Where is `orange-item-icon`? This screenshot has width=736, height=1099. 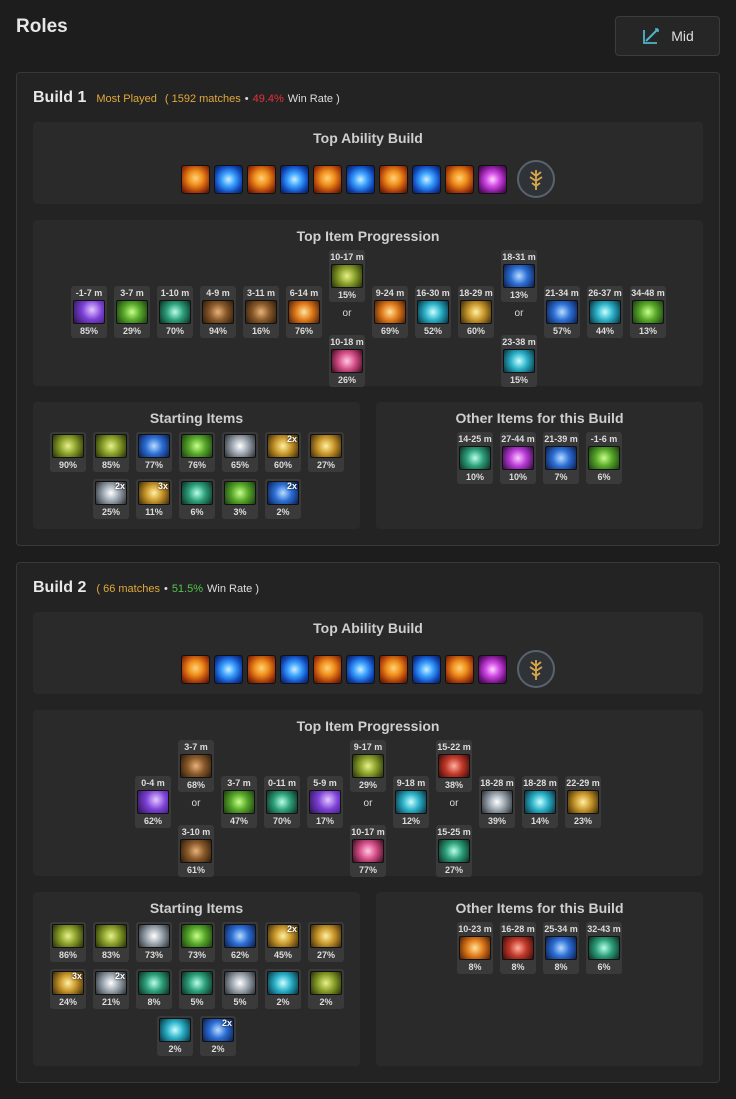
orange-item-icon is located at coordinates (390, 312).